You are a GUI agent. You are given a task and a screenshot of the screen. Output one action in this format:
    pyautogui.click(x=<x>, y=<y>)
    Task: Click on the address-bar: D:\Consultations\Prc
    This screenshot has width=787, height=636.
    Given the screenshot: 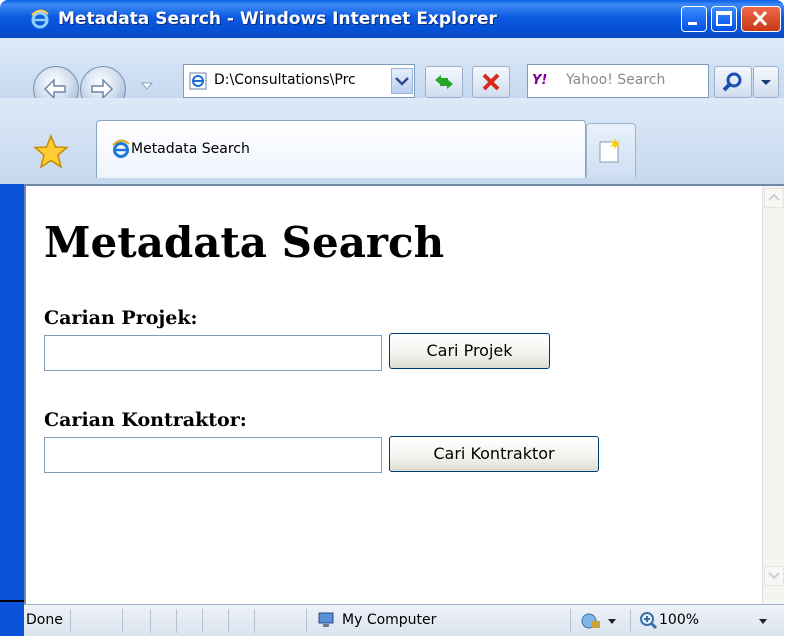 What is the action you would take?
    pyautogui.click(x=299, y=81)
    